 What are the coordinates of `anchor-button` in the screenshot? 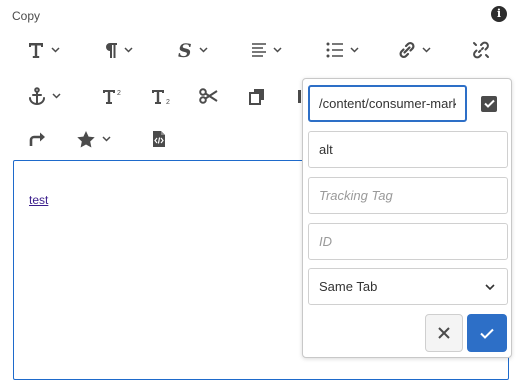 It's located at (44, 96).